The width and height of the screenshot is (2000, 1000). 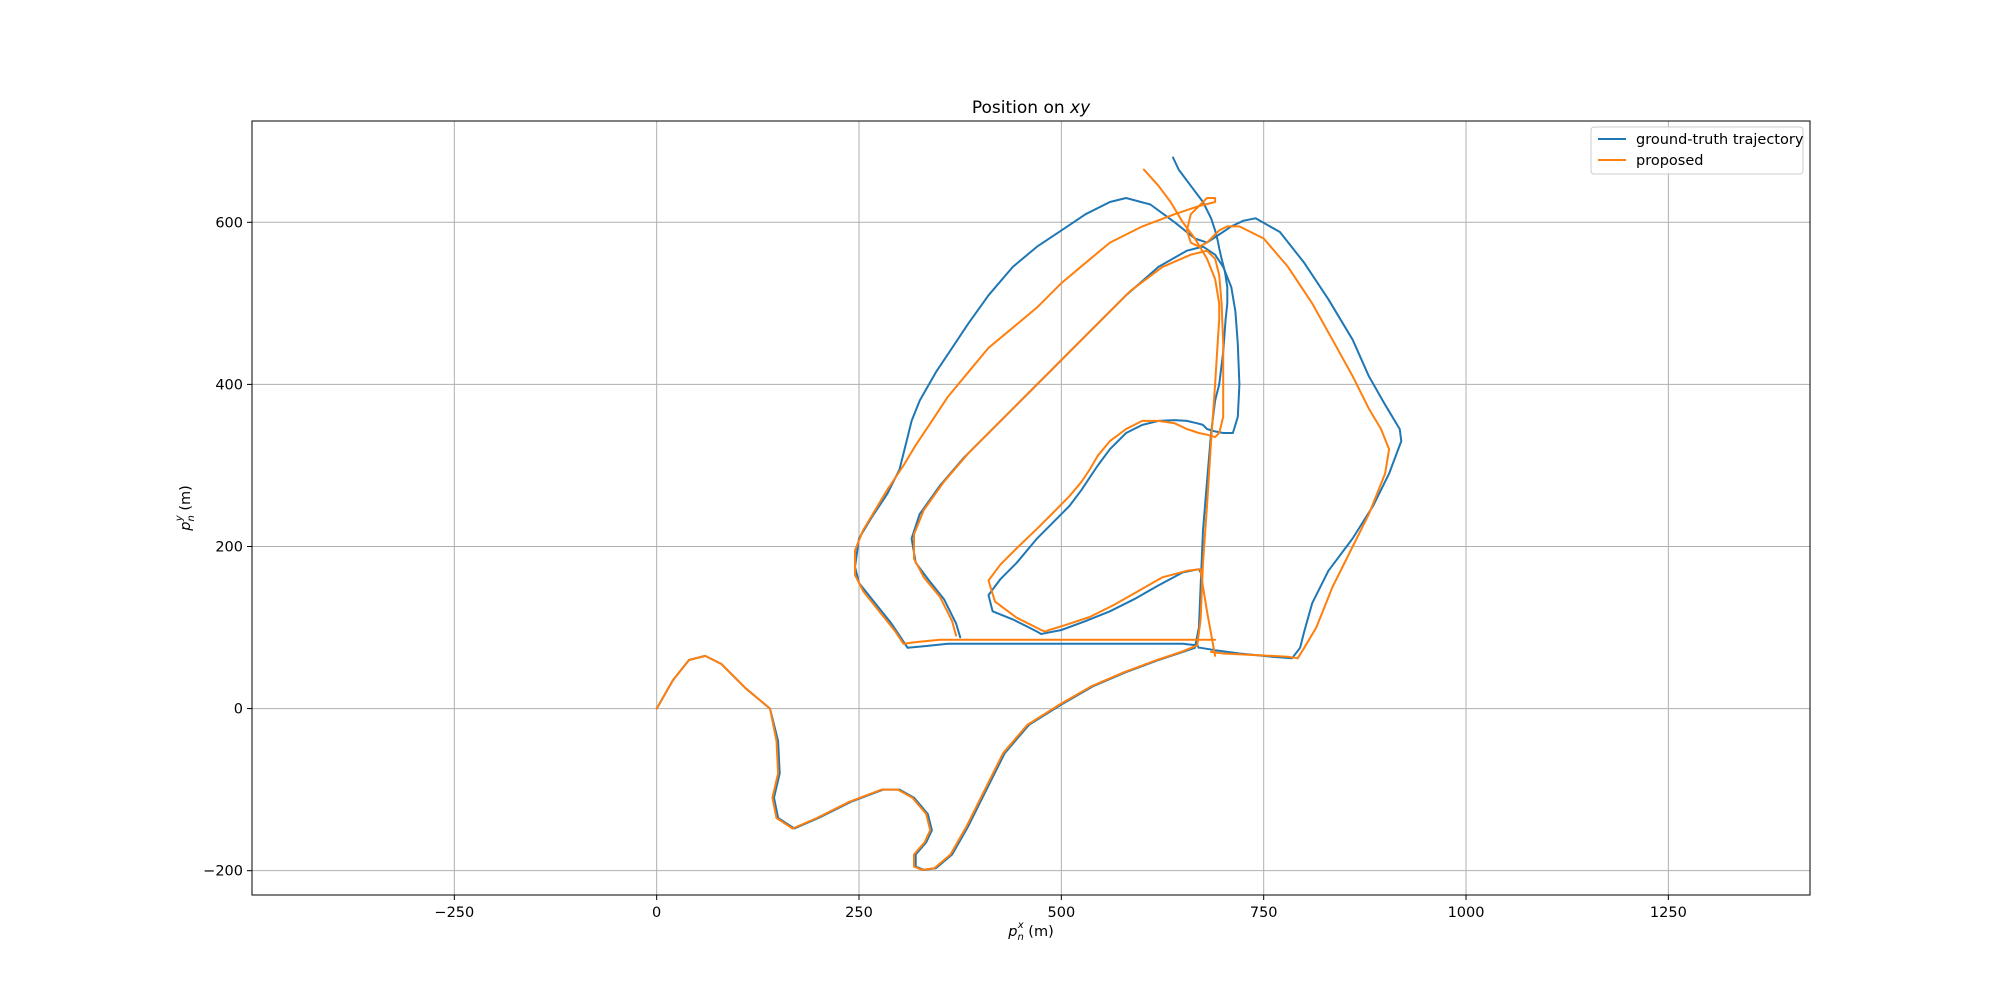 What do you see at coordinates (454, 913) in the screenshot?
I see `x-tick-label: −250` at bounding box center [454, 913].